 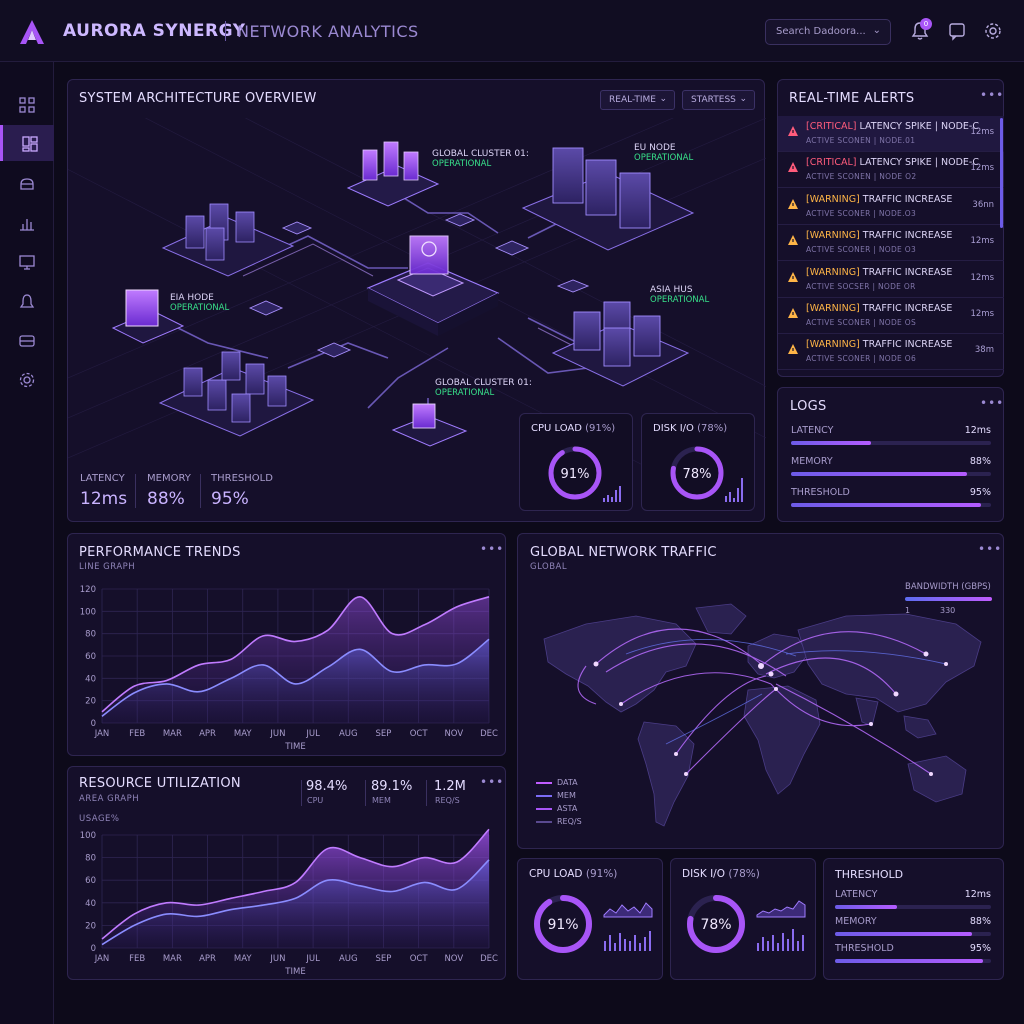 I want to click on bottom-disk-gauge: 78%, so click(x=716, y=924).